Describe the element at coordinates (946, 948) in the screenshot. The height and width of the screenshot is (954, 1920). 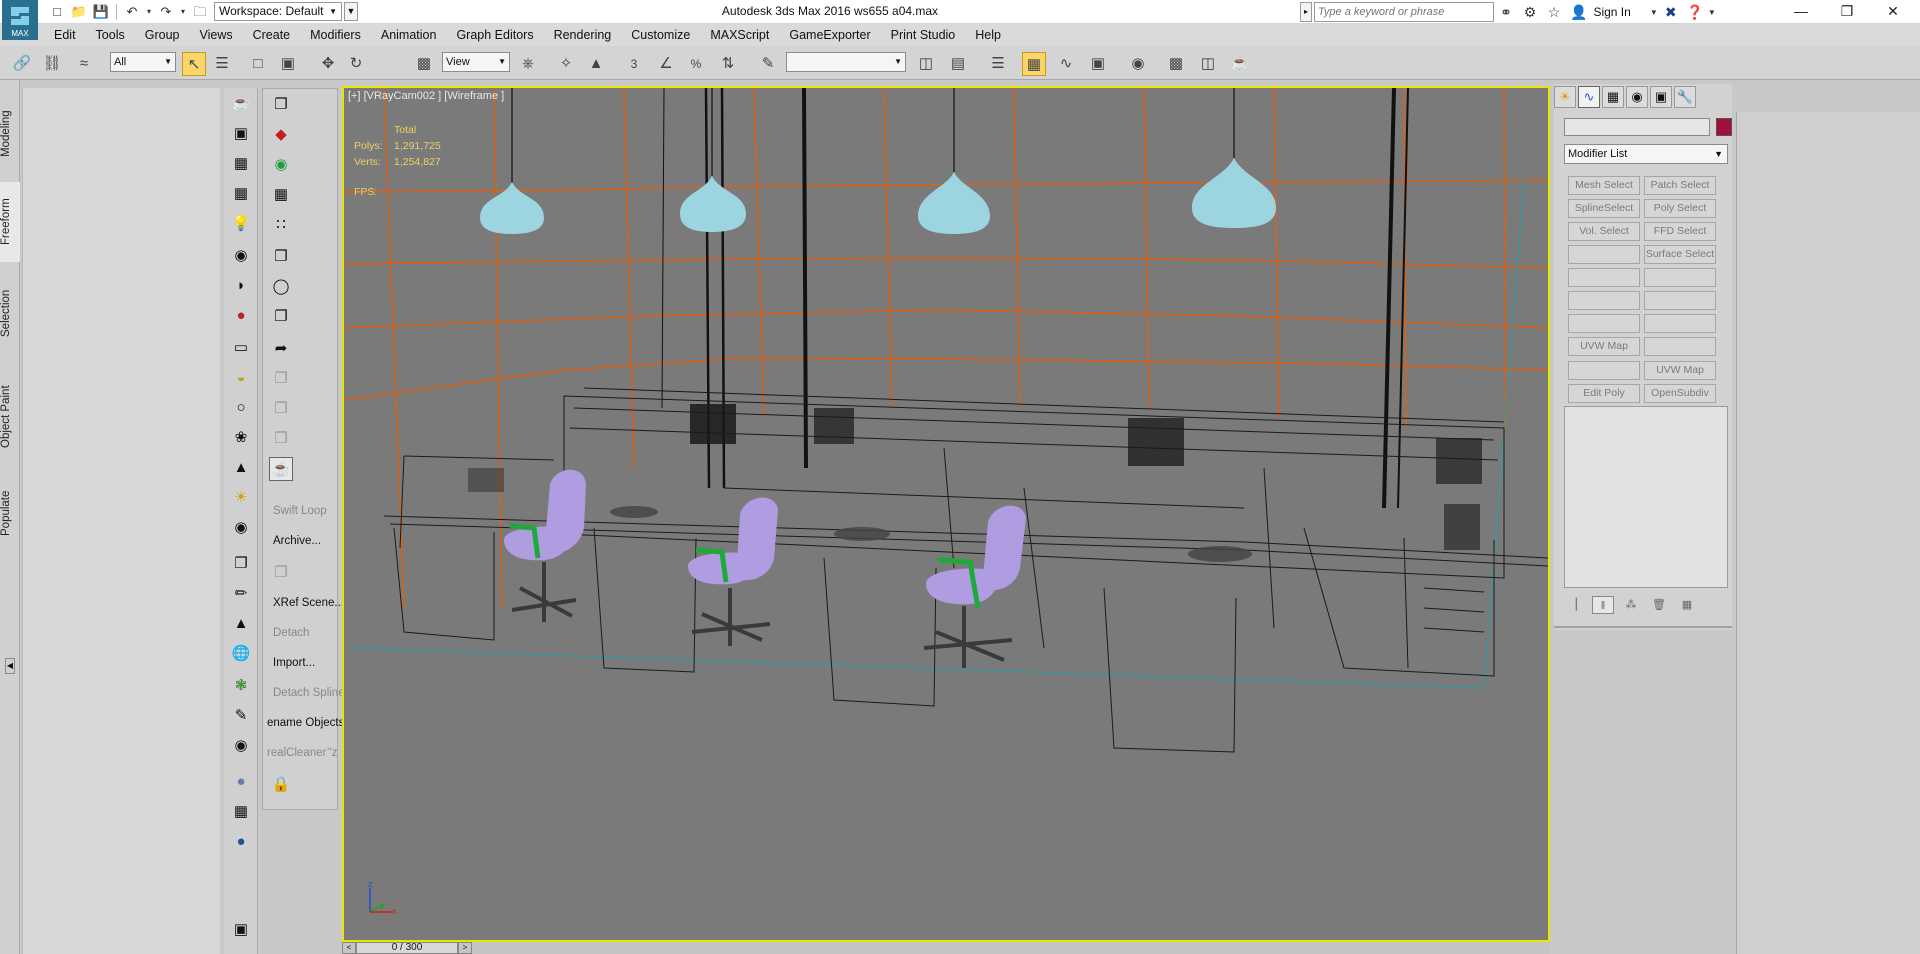
I see `time-slider: < 0 / 300 >` at that location.